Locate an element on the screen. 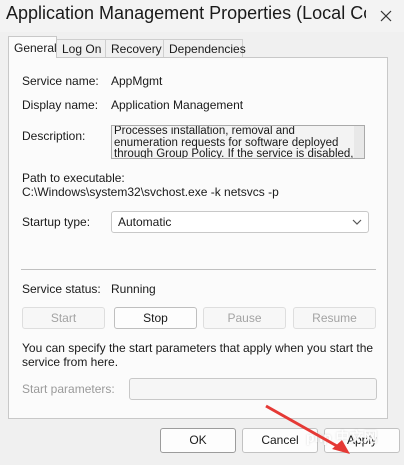  startup-type-value: Automatic is located at coordinates (145, 222).